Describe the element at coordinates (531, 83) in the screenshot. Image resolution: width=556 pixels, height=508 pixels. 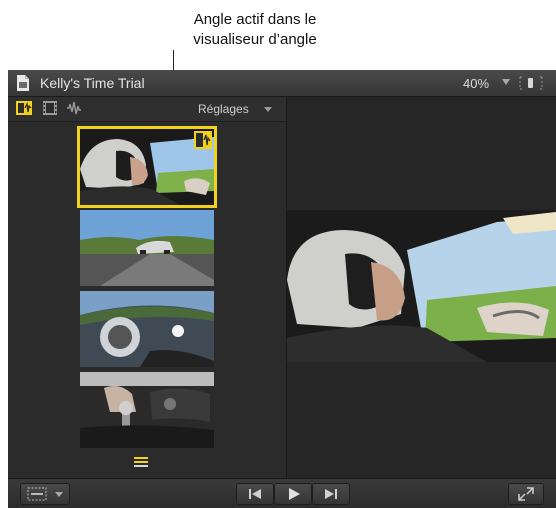
I see `view-switch-icon` at that location.